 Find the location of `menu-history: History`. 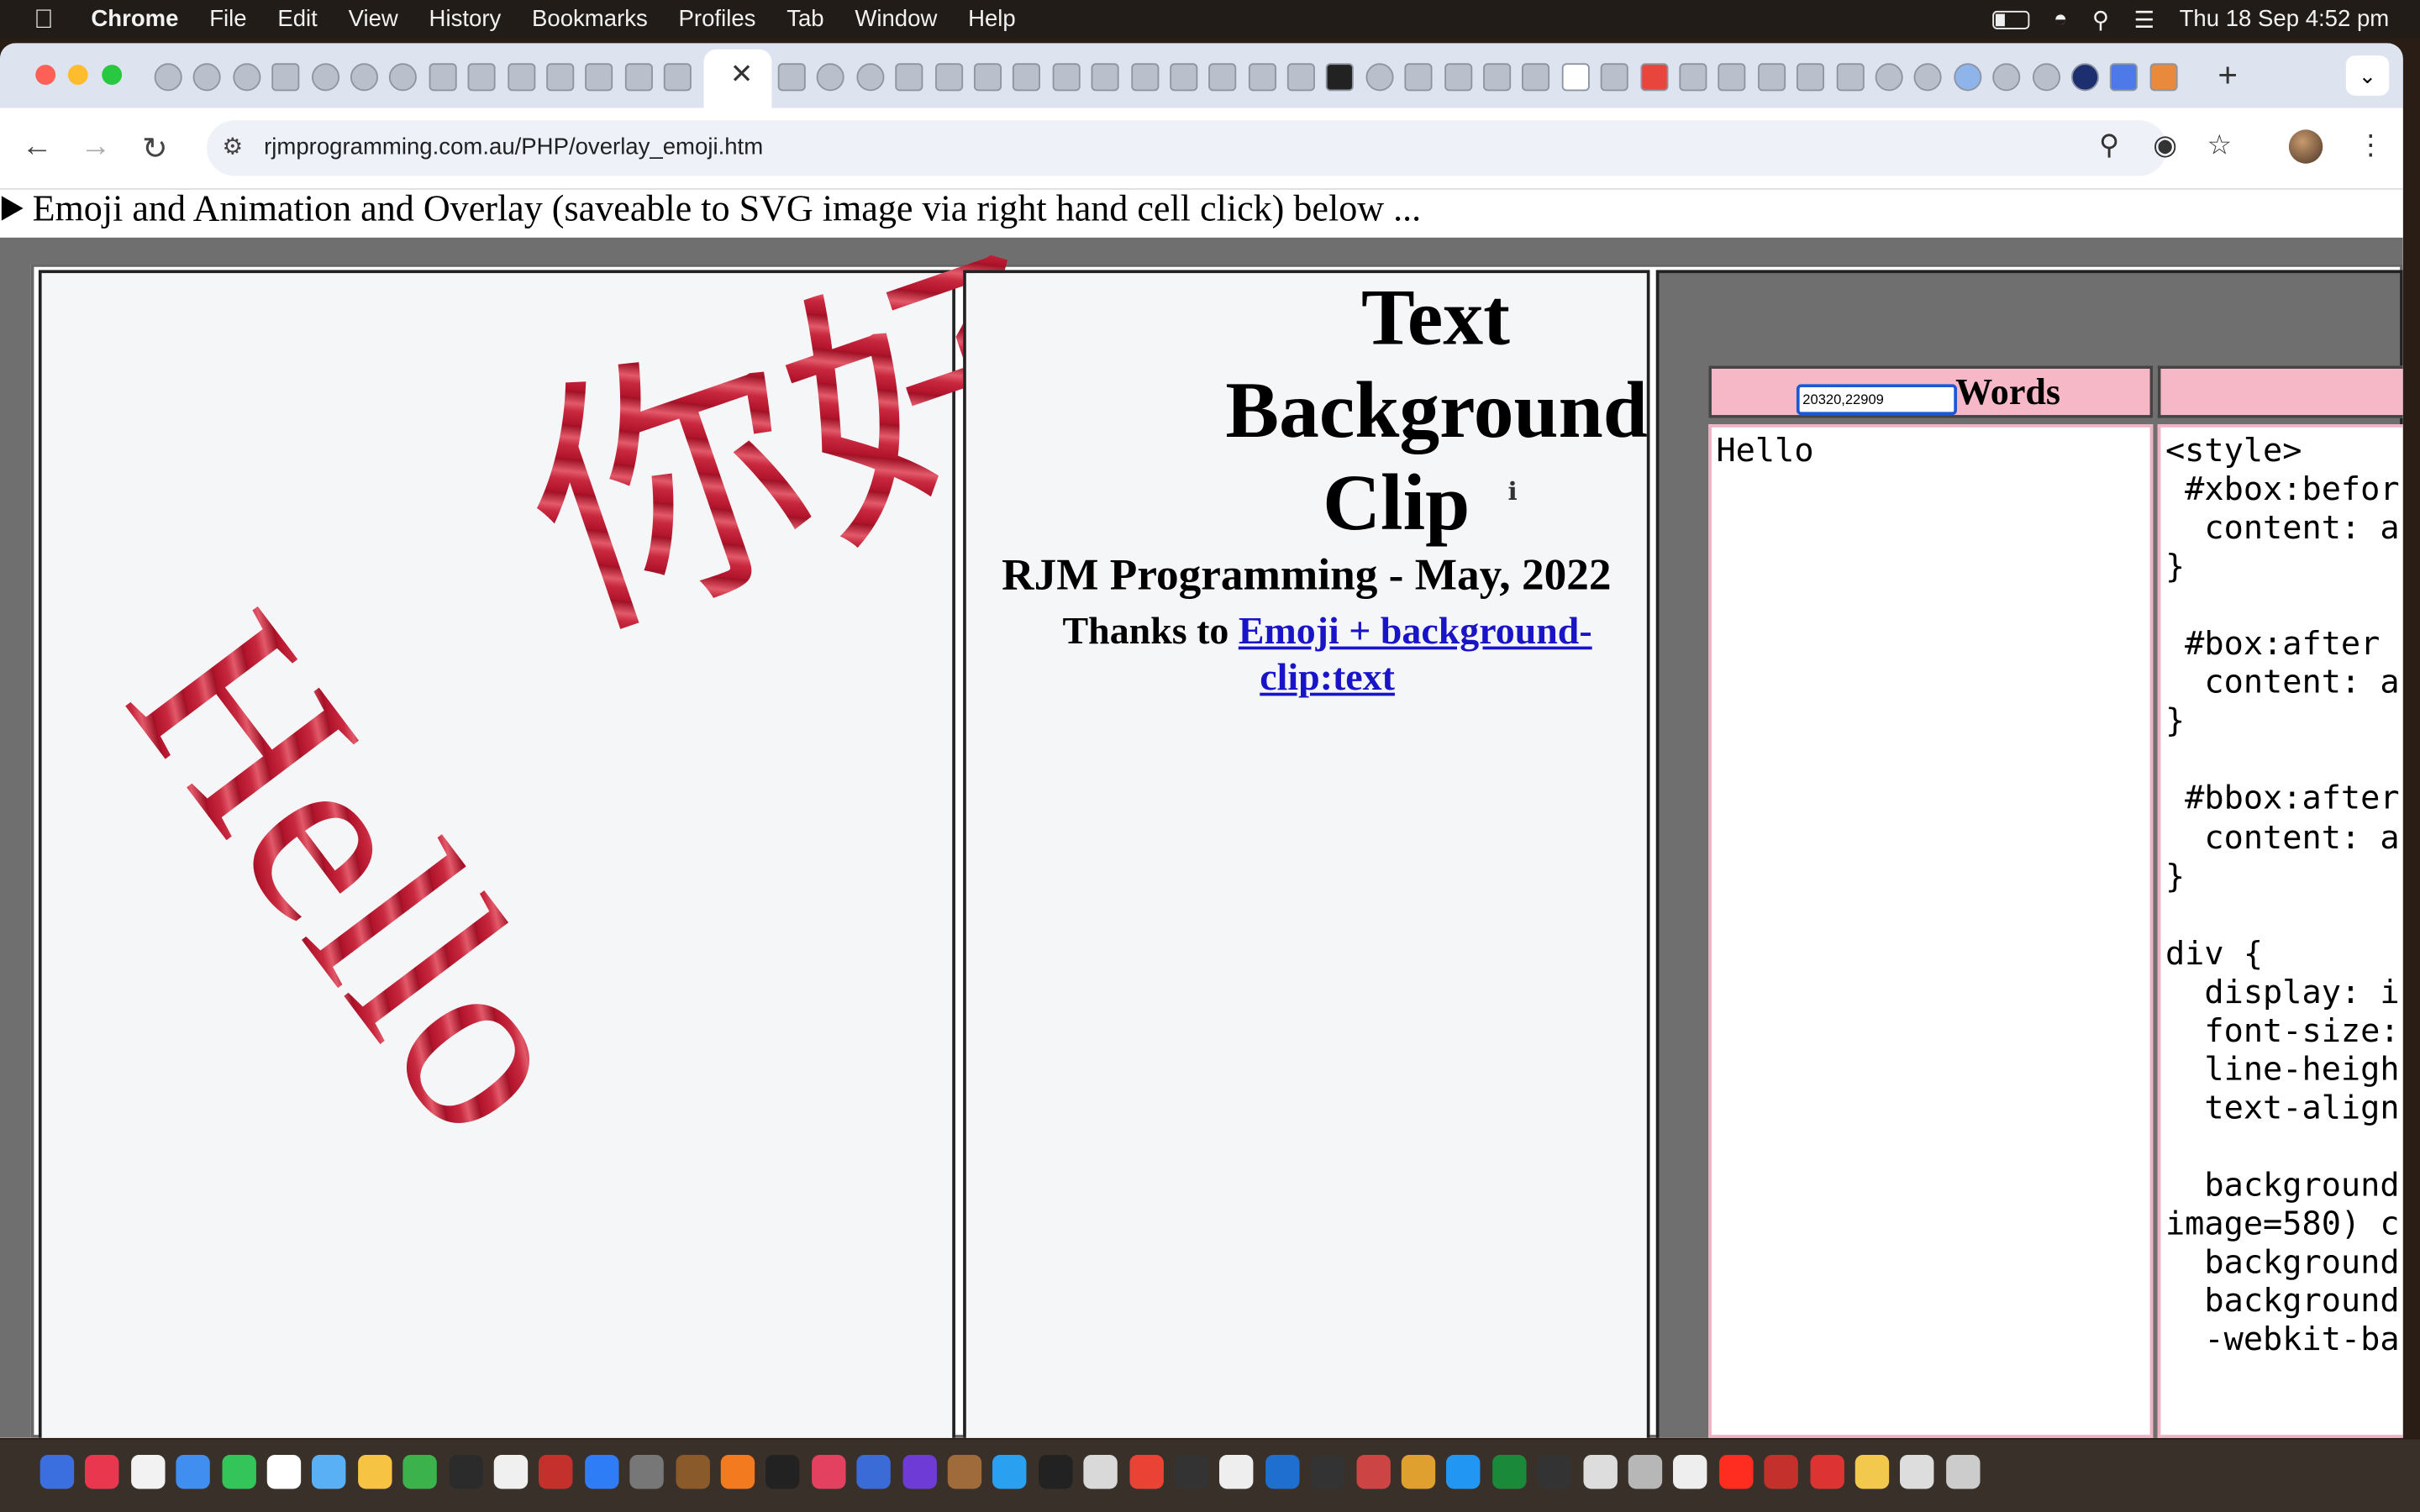

menu-history: History is located at coordinates (465, 19).